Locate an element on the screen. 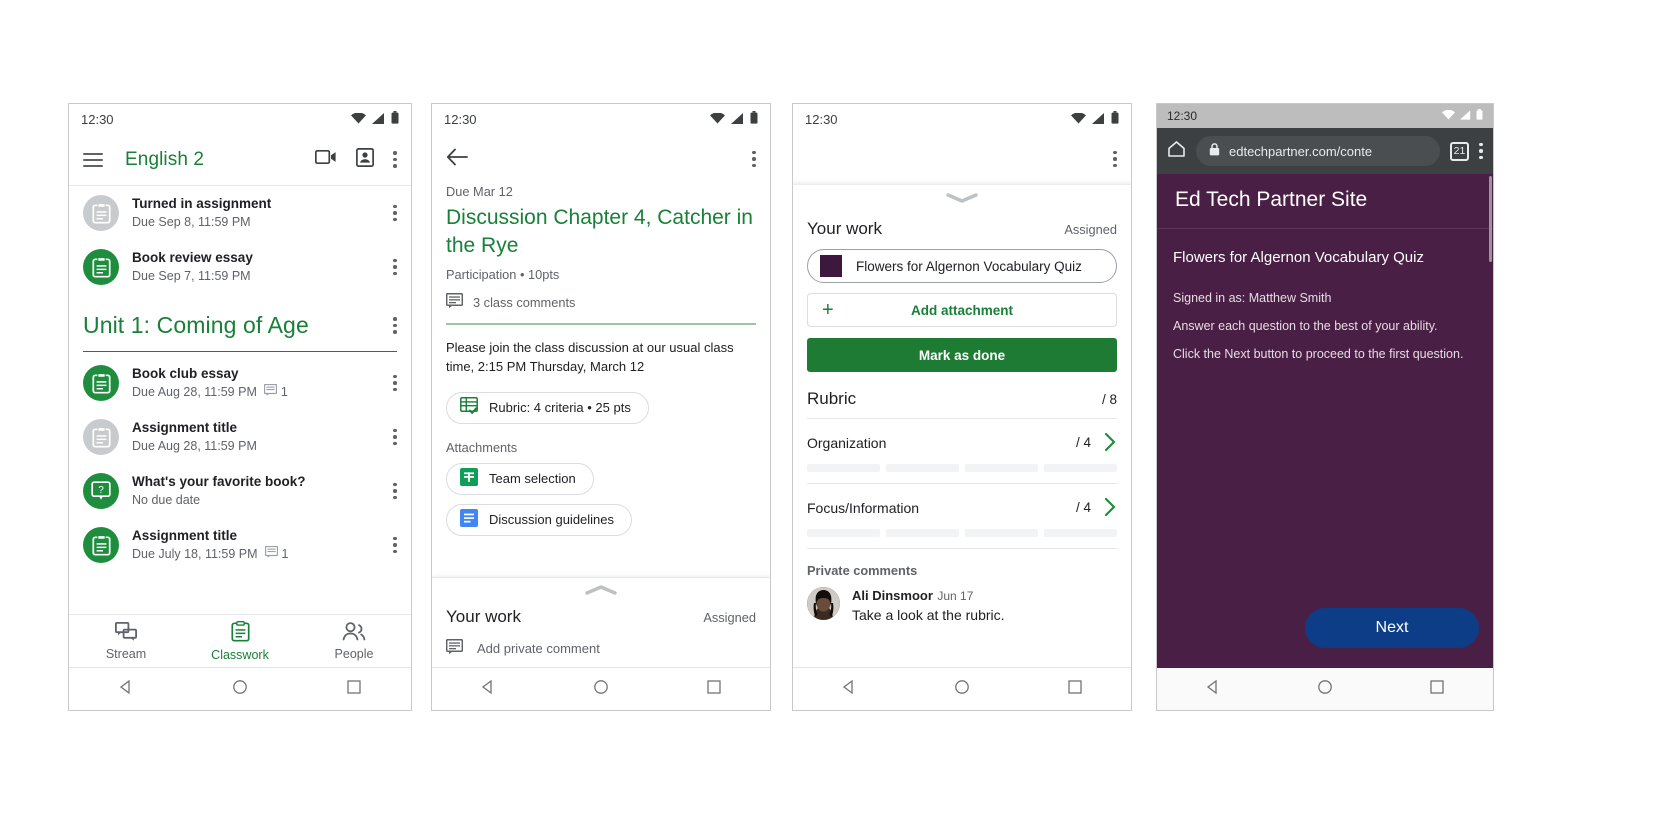 This screenshot has height=827, width=1659. work-attachment-chip: Flowers for Algernon Vocabulary Quiz is located at coordinates (962, 266).